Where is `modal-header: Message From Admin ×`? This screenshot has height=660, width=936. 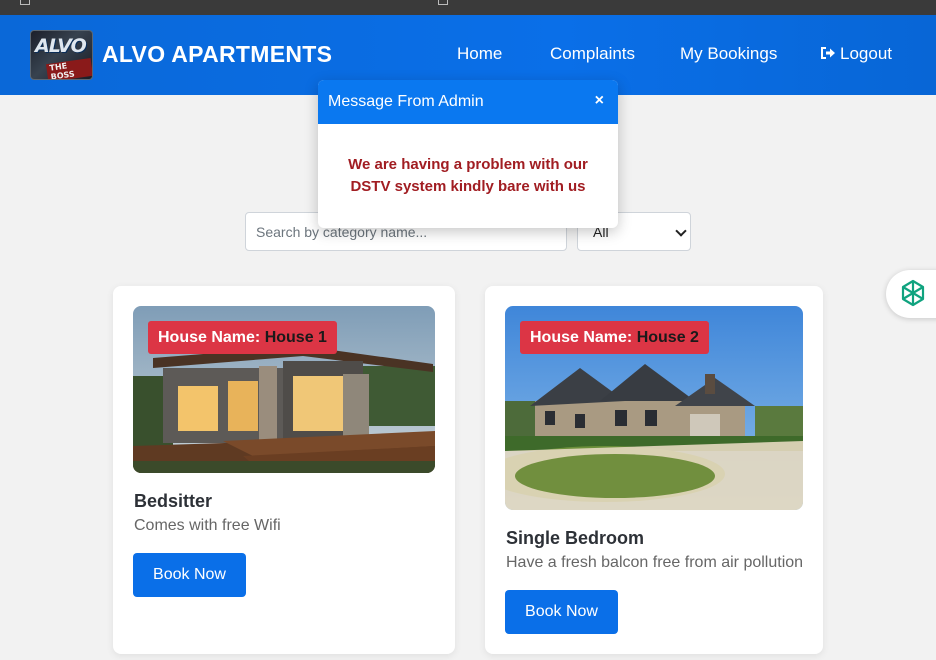
modal-header: Message From Admin × is located at coordinates (468, 102).